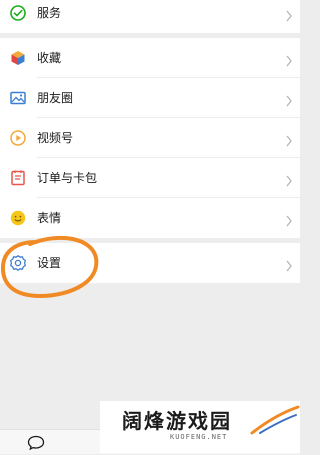 The height and width of the screenshot is (455, 320). What do you see at coordinates (150, 263) in the screenshot?
I see `menu-item-settings: 设置` at bounding box center [150, 263].